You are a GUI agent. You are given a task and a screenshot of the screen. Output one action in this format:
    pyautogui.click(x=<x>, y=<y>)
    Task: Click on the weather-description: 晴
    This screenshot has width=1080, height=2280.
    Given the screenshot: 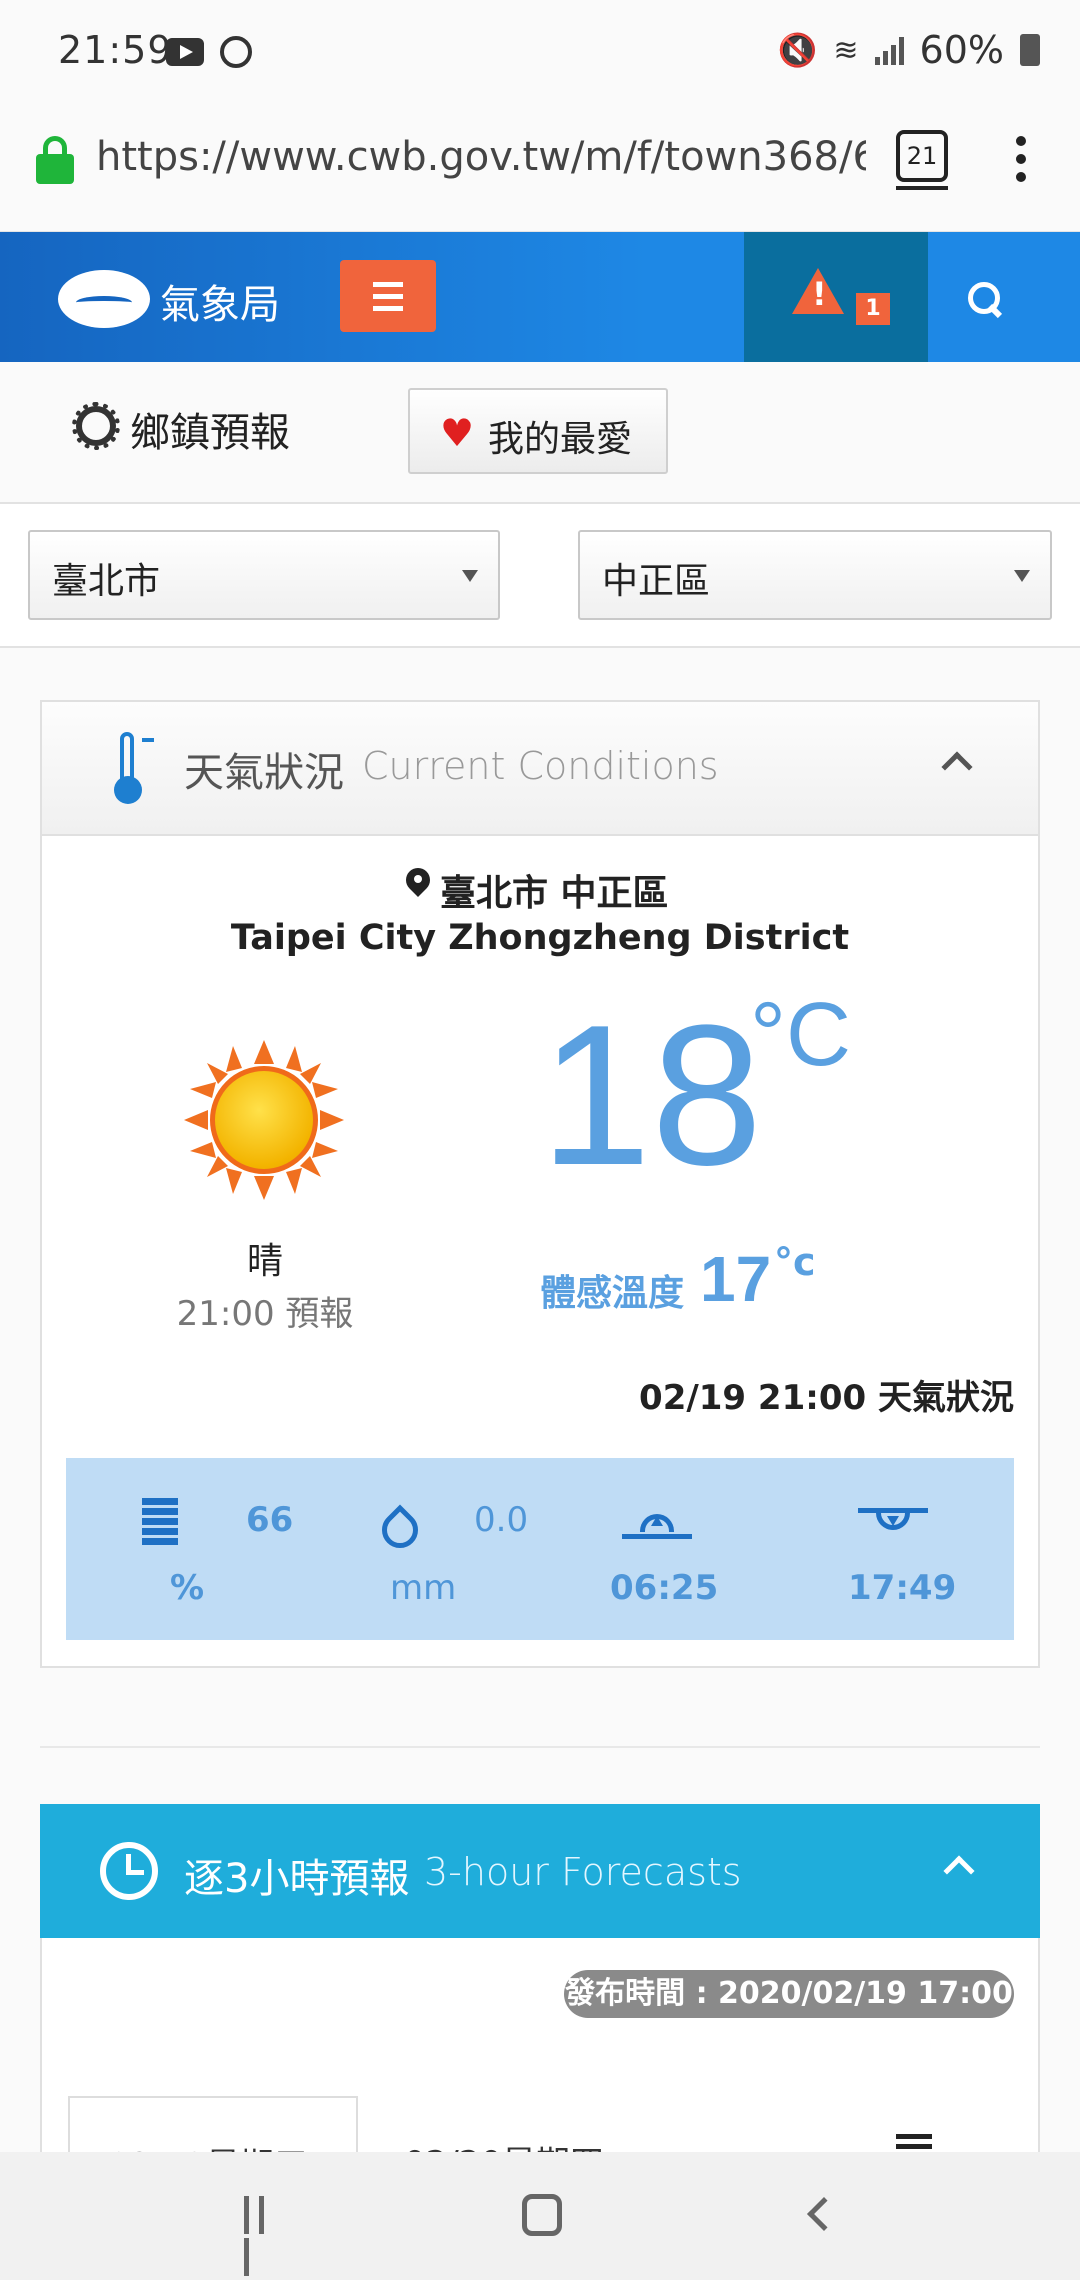 What is the action you would take?
    pyautogui.click(x=264, y=1261)
    